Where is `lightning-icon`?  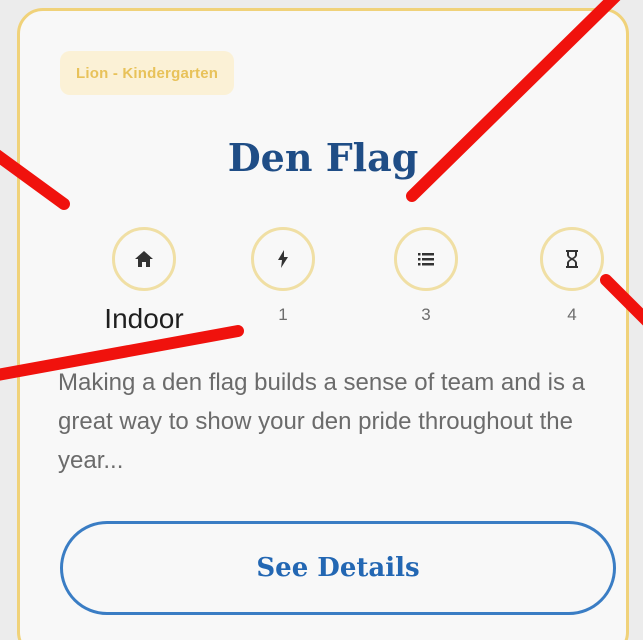 lightning-icon is located at coordinates (283, 259).